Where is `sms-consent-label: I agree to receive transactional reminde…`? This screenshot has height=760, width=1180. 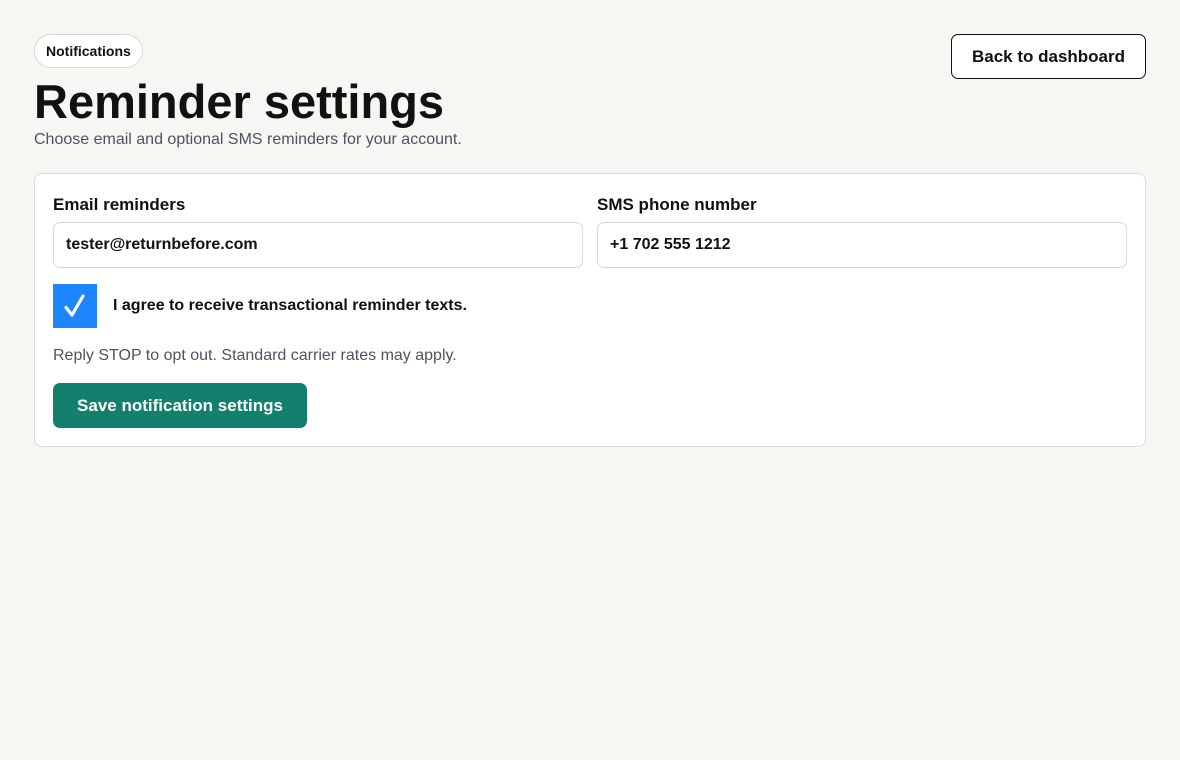 sms-consent-label: I agree to receive transactional reminde… is located at coordinates (290, 306).